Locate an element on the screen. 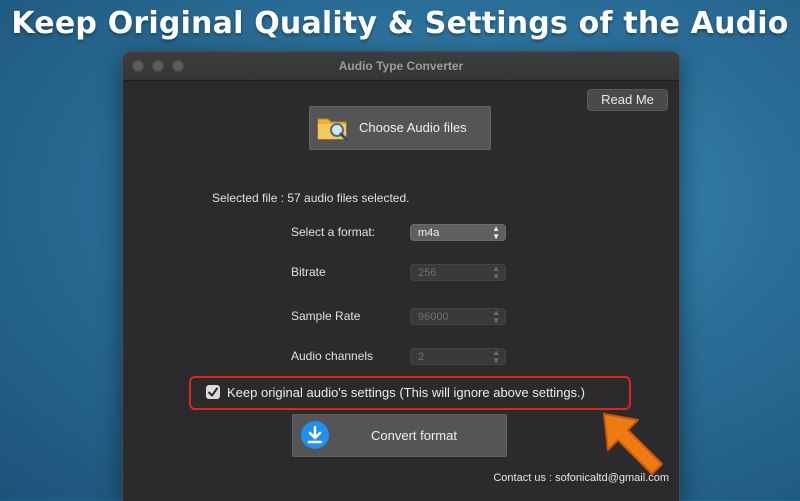  window-title: Audio Type Converter is located at coordinates (401, 66).